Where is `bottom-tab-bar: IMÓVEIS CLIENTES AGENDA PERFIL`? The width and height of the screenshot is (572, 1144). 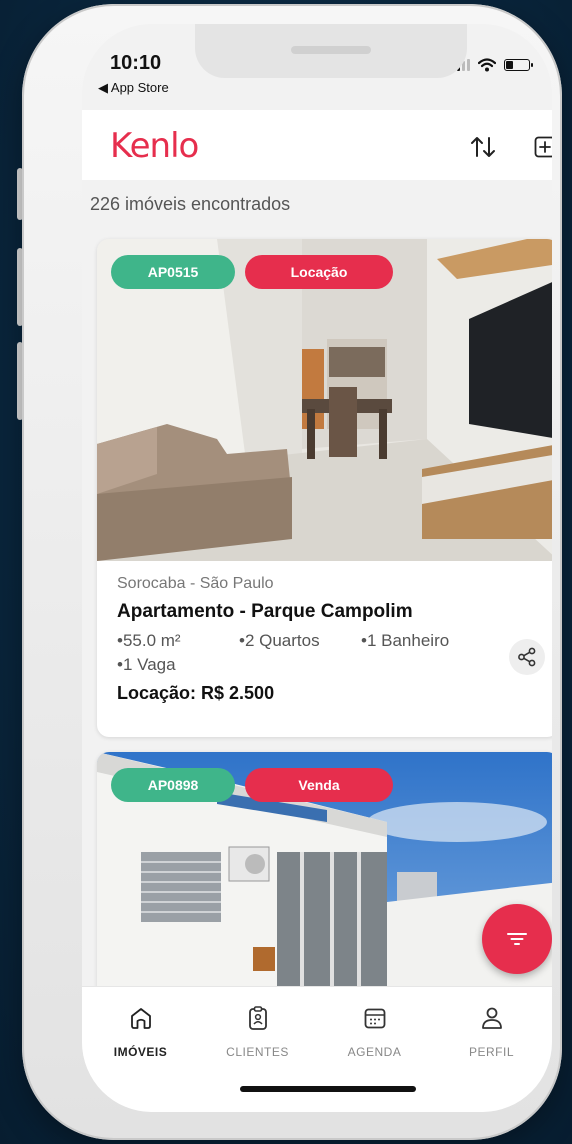
bottom-tab-bar: IMÓVEIS CLIENTES AGENDA PERFIL is located at coordinates (317, 1049).